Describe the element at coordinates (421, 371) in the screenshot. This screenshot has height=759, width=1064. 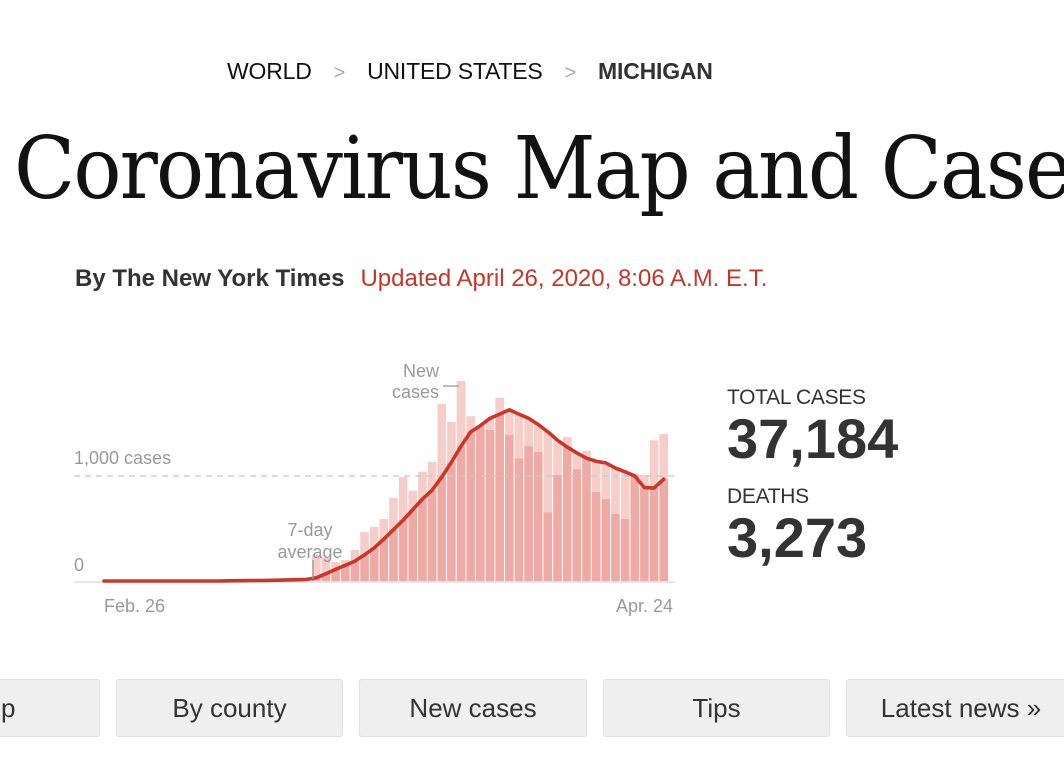
I see `annotation-new-cases-line1: New` at that location.